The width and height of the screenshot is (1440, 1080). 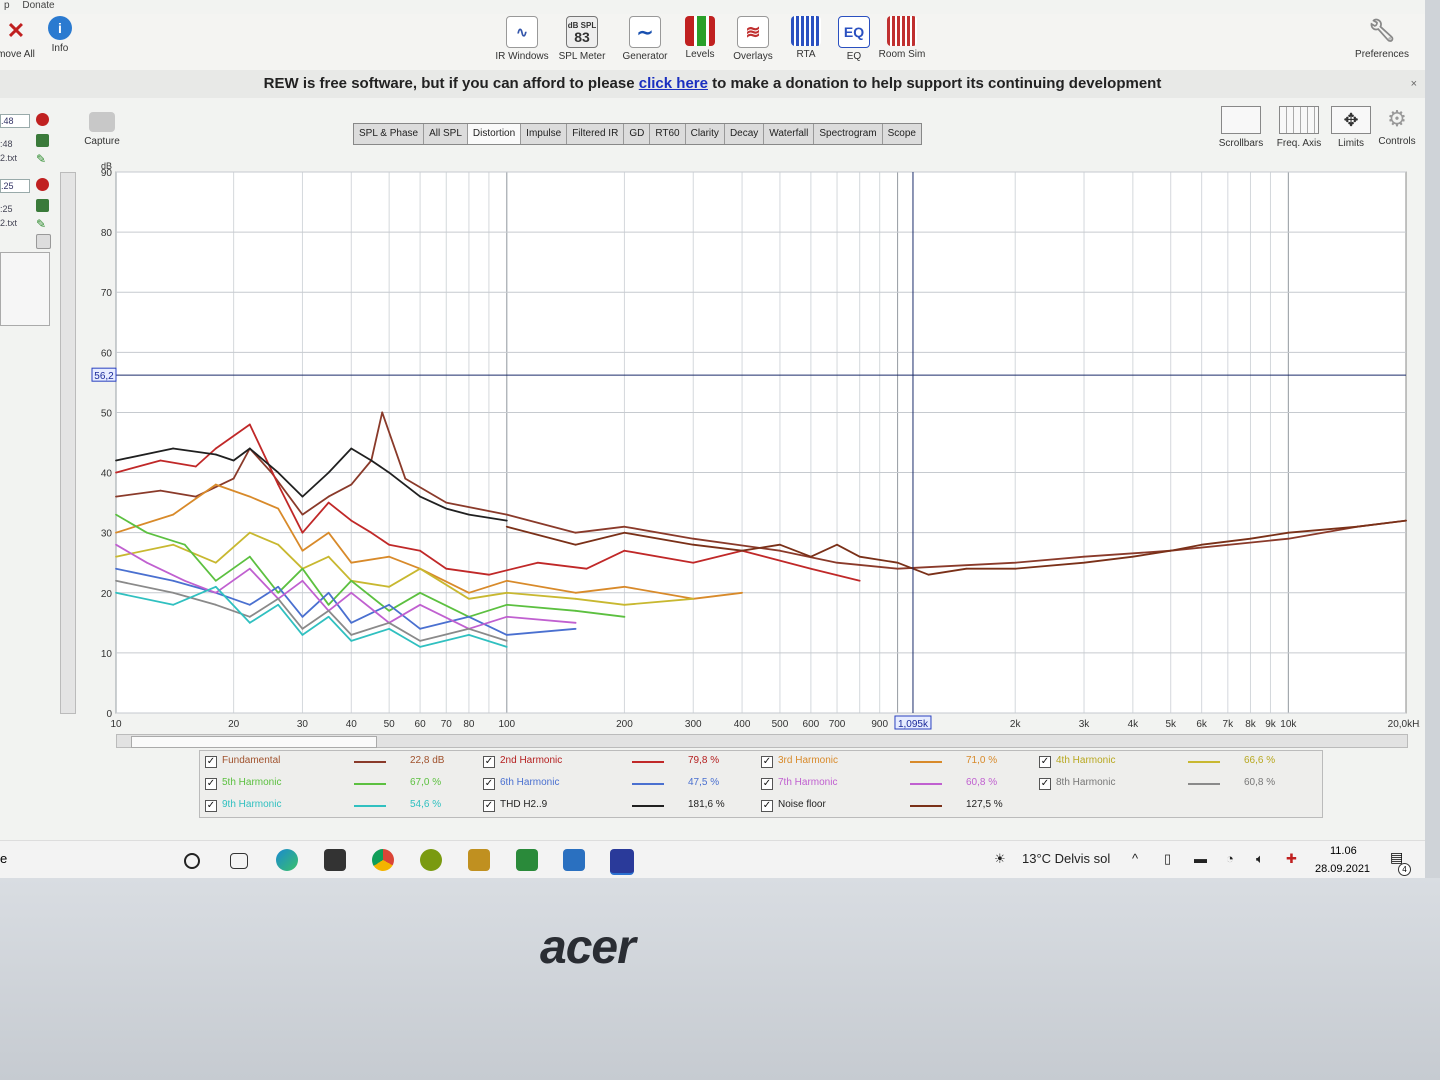 I want to click on clock-time: 11.06, so click(x=1343, y=851).